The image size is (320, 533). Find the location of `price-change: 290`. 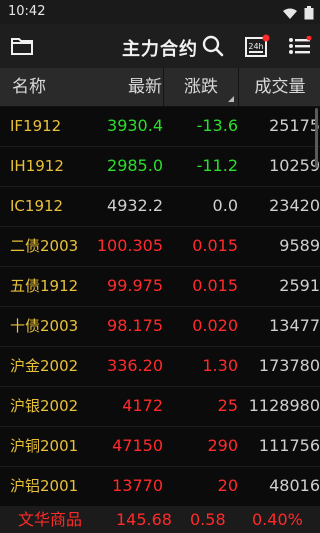

price-change: 290 is located at coordinates (222, 445).